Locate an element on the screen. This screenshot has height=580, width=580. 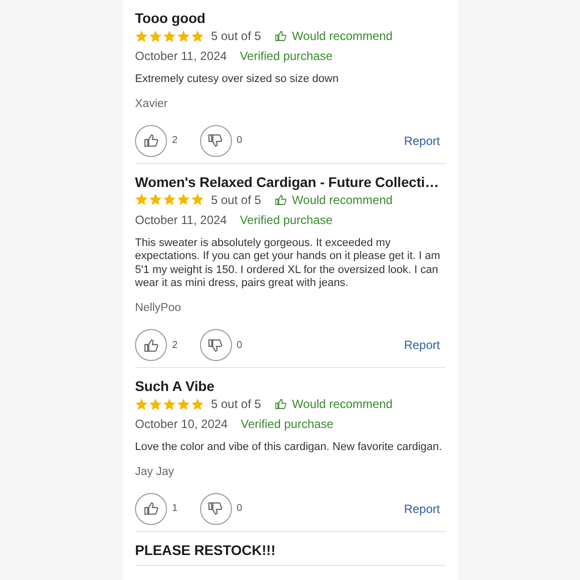
review-date: October 10, 2024 is located at coordinates (181, 424).